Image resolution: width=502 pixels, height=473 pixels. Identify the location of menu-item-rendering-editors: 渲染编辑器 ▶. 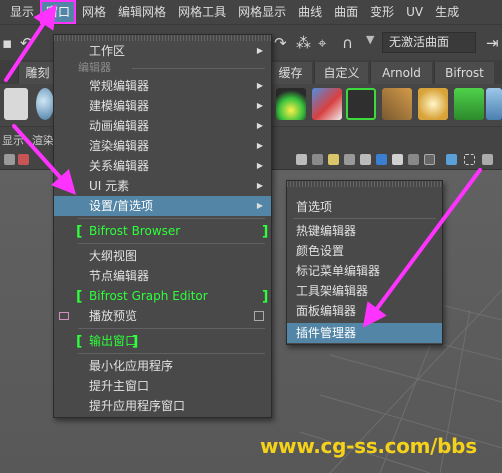
(162, 146).